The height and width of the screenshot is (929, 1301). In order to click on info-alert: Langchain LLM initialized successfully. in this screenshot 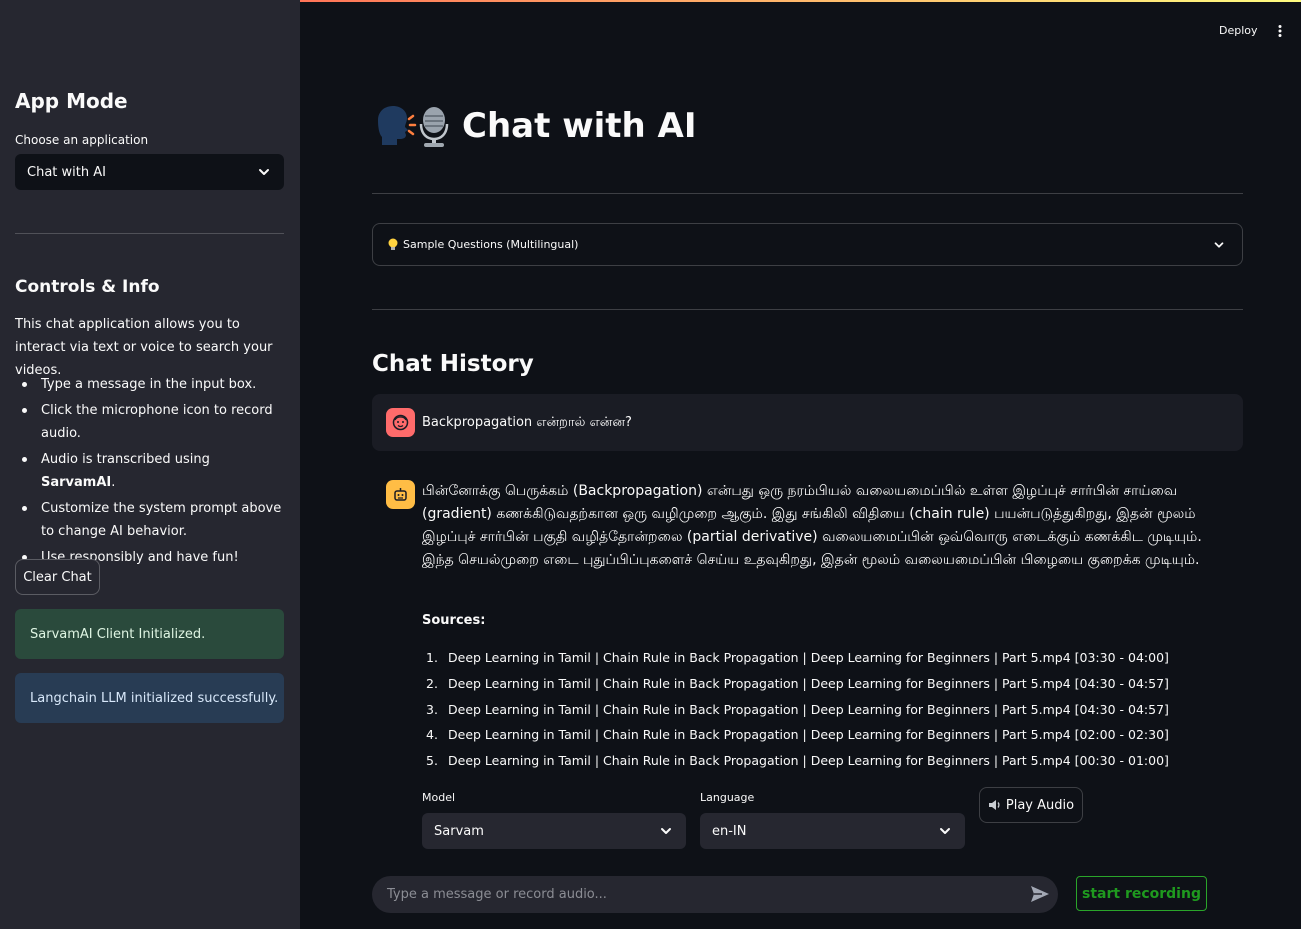, I will do `click(149, 698)`.